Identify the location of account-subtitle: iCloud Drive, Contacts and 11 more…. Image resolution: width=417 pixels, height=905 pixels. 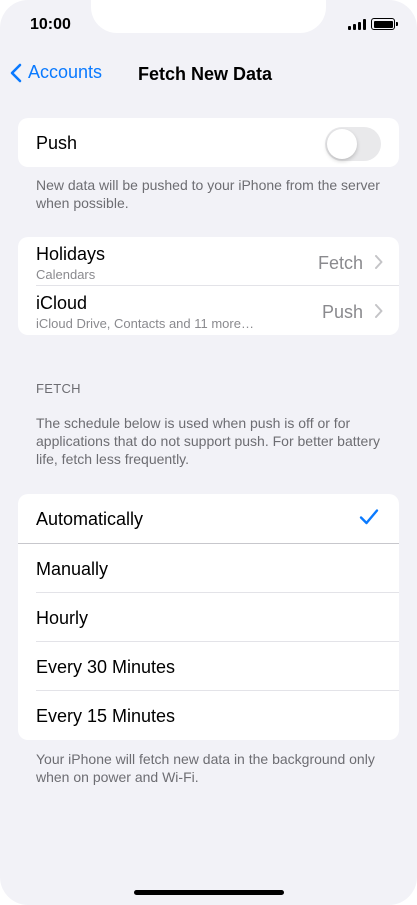
(145, 323).